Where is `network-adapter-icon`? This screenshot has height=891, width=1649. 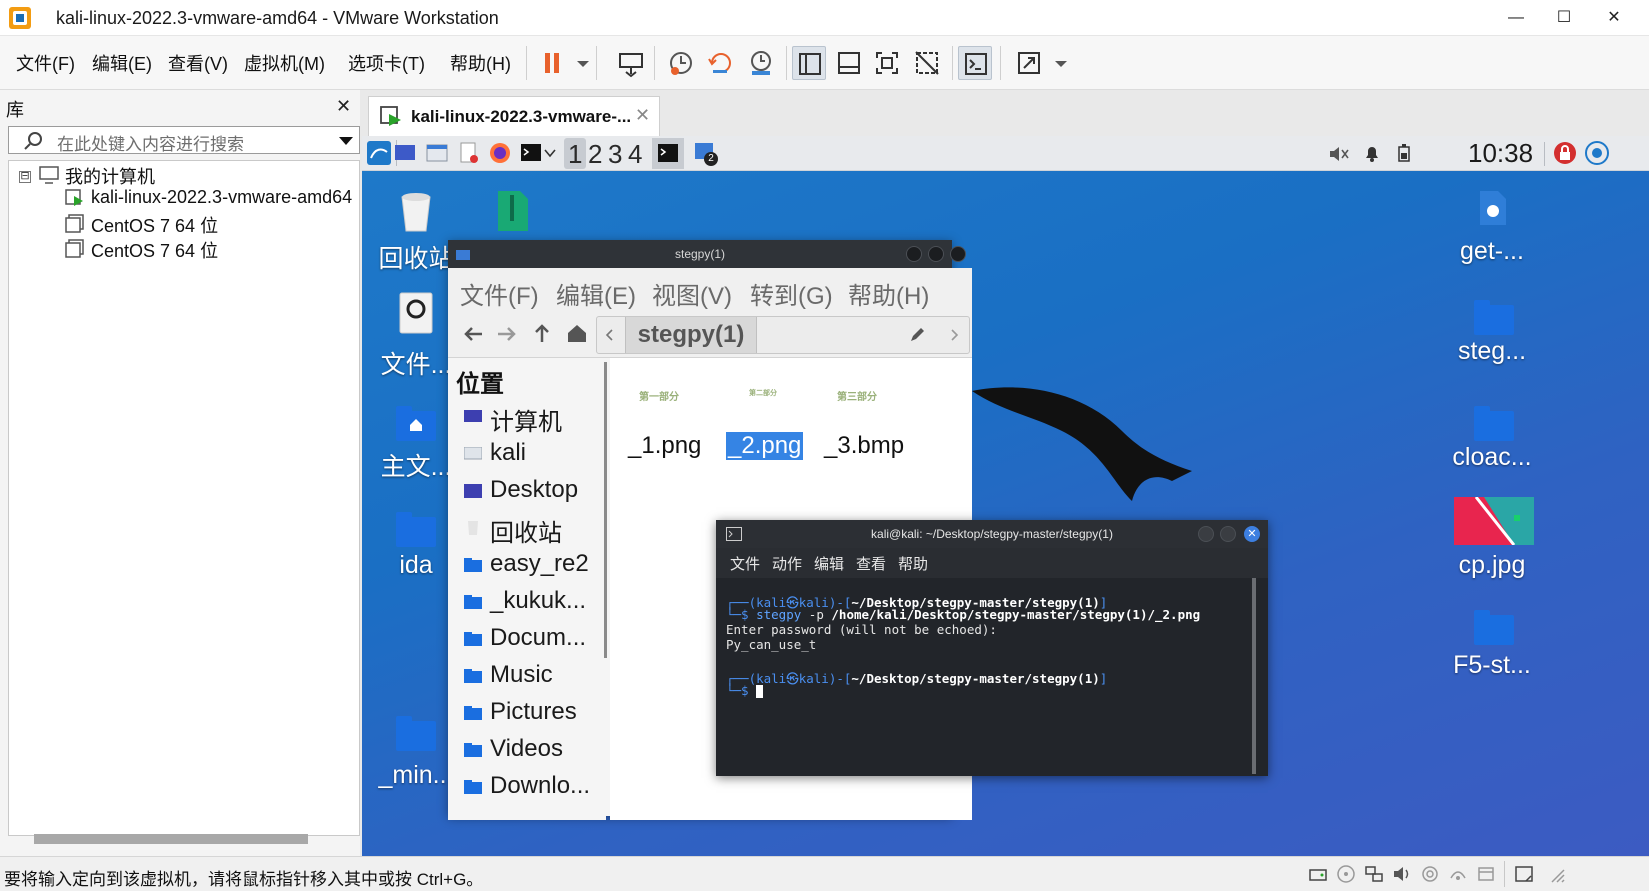
network-adapter-icon is located at coordinates (1374, 874).